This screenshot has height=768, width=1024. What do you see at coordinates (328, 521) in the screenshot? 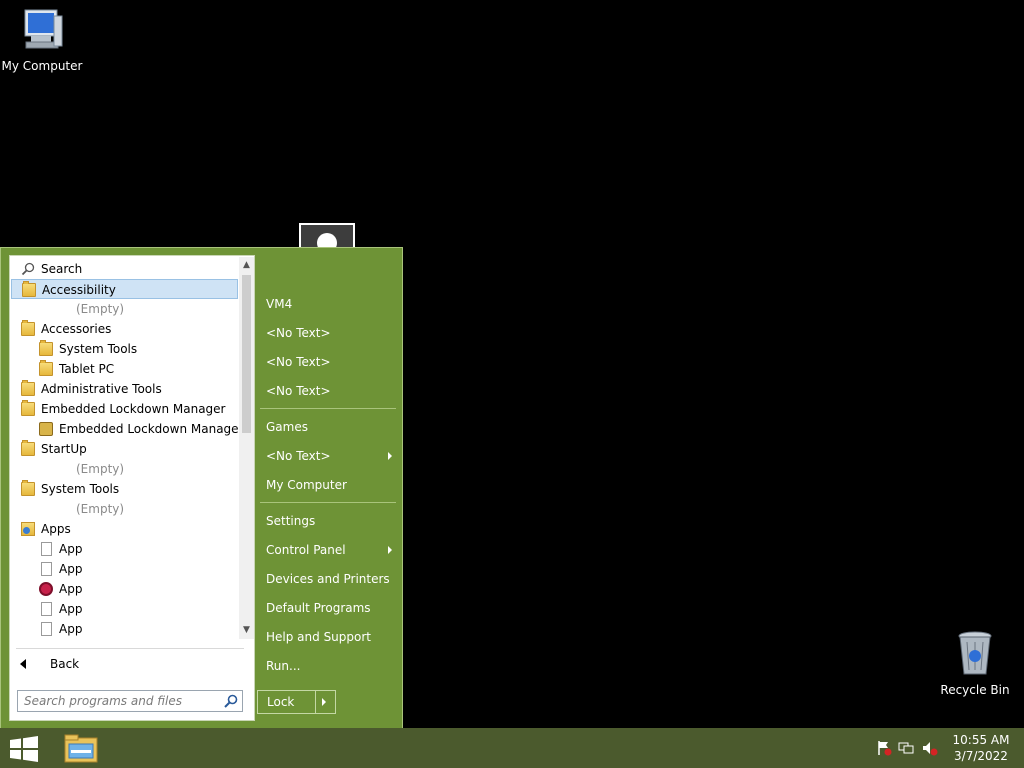
I see `start-menu-right-item: Settings` at bounding box center [328, 521].